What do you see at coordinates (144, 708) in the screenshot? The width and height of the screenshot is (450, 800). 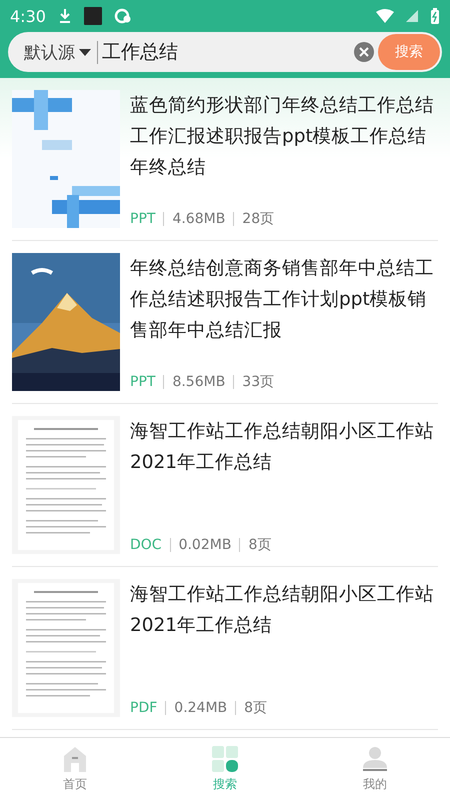 I see `file-type: PDF` at bounding box center [144, 708].